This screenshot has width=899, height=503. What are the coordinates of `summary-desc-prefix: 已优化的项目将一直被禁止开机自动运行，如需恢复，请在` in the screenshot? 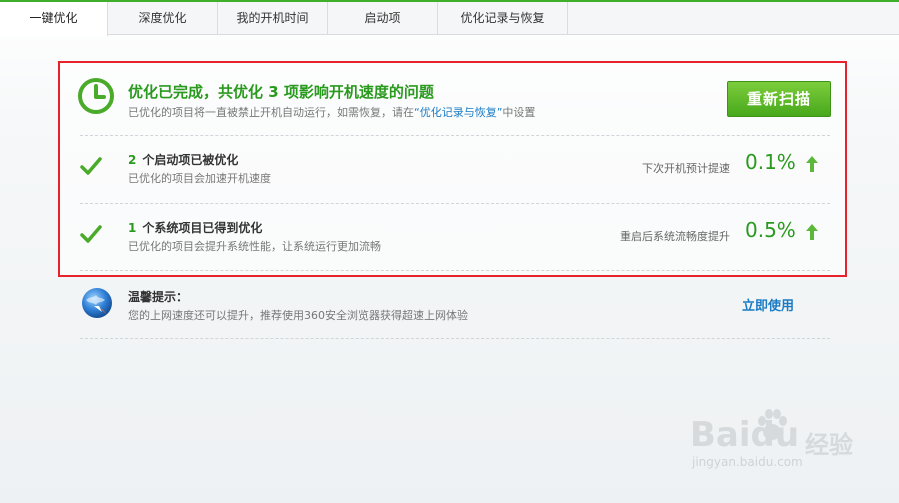 It's located at (271, 112).